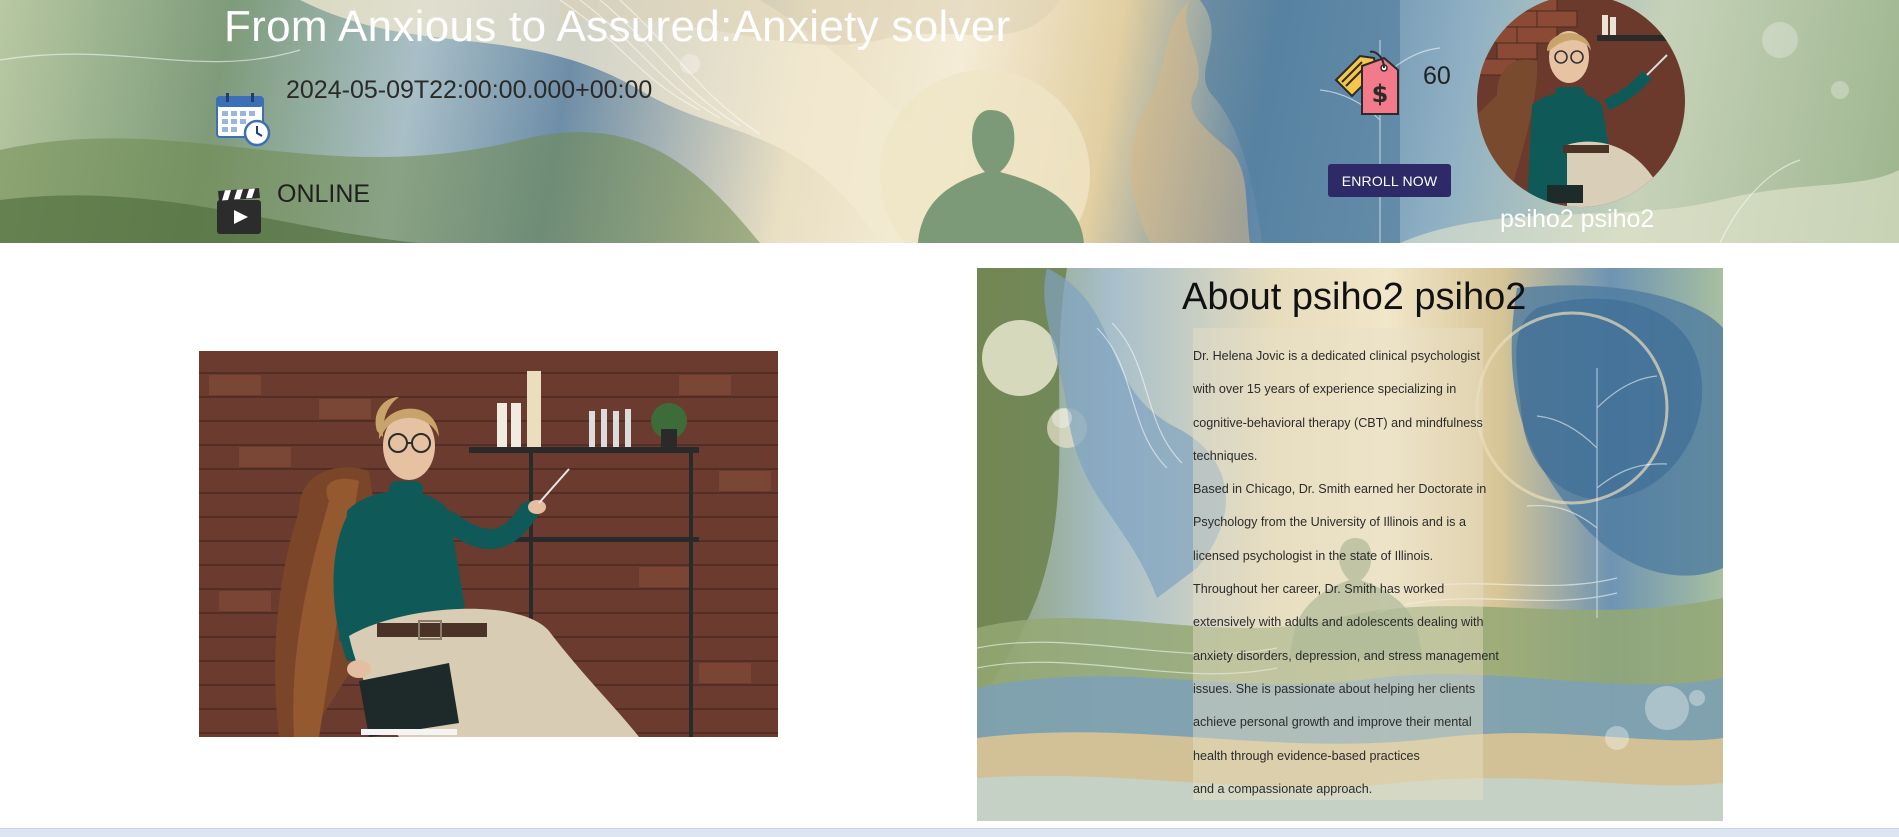 The width and height of the screenshot is (1899, 837). Describe the element at coordinates (1225, 455) in the screenshot. I see `bio-line: techniques.` at that location.